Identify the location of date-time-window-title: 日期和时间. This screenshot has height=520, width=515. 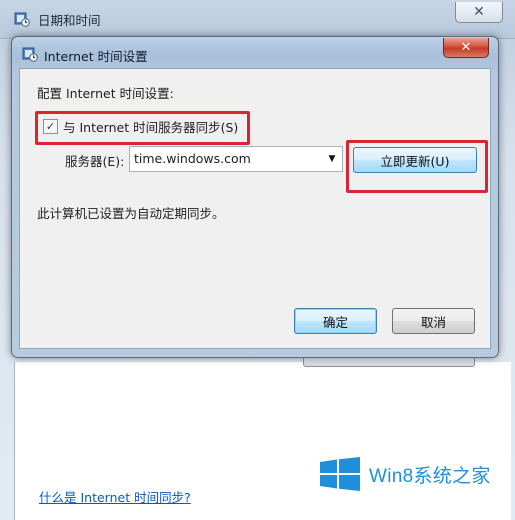
(69, 20).